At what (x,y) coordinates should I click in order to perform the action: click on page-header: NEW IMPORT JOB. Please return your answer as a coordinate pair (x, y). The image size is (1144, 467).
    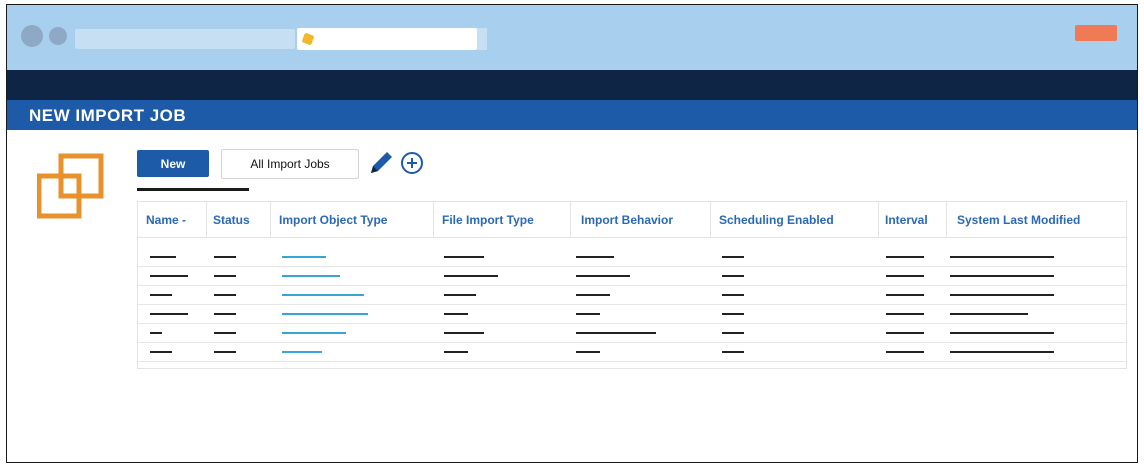
    Looking at the image, I should click on (572, 115).